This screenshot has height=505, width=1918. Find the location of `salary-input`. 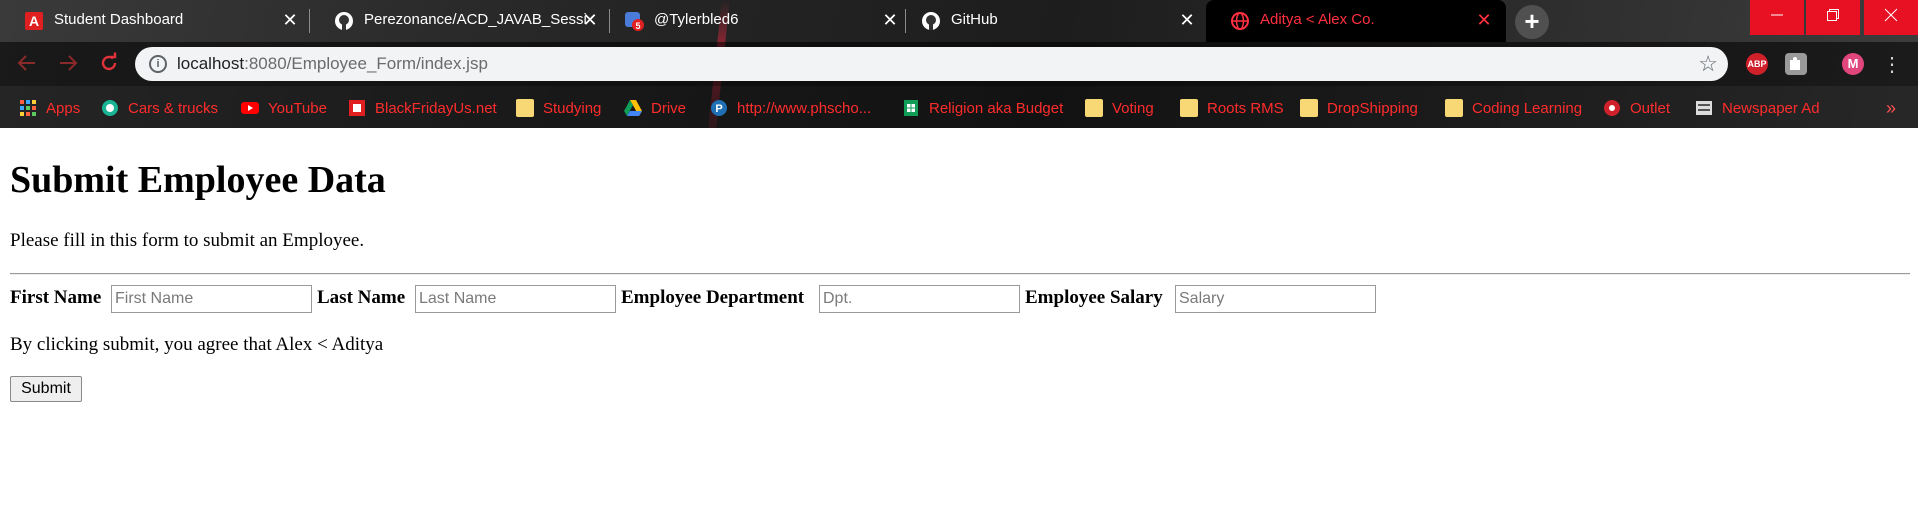

salary-input is located at coordinates (1275, 299).